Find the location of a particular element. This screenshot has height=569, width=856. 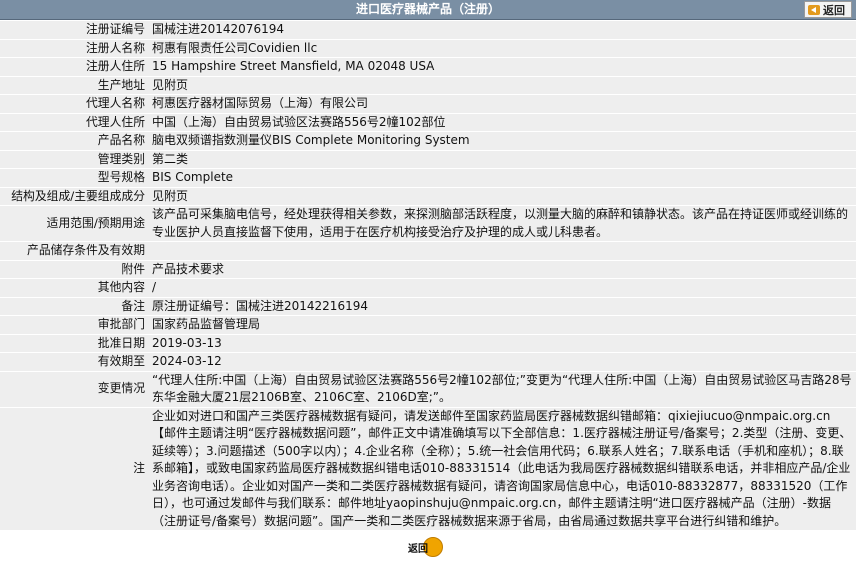

field-label: 审批部门 is located at coordinates (74, 325).